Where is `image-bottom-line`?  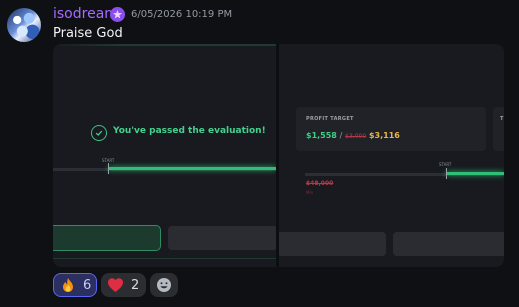 image-bottom-line is located at coordinates (164, 258).